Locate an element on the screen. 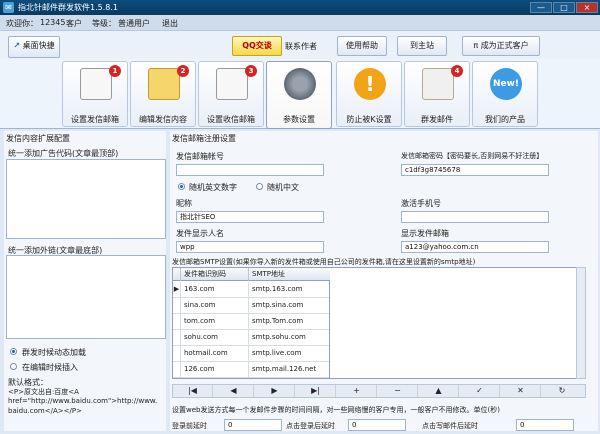 This screenshot has height=434, width=600. toolbar: ↗ 桌面快捷 QQ交谈 联系作者 使用帮助 到主站 π 成为正式客户 is located at coordinates (300, 45).